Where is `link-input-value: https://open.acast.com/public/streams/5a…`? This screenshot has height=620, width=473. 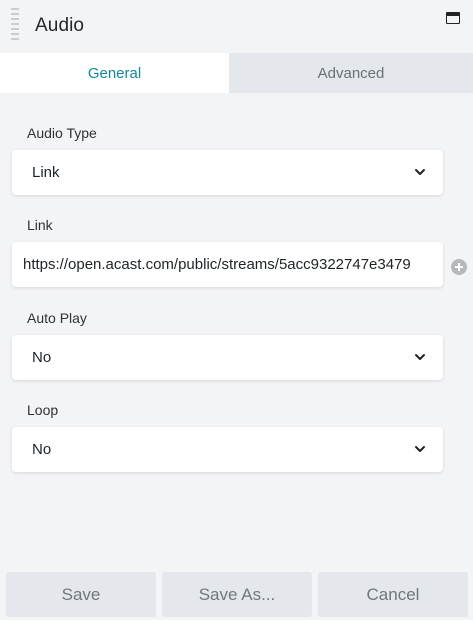
link-input-value: https://open.acast.com/public/streams/5a… is located at coordinates (217, 264).